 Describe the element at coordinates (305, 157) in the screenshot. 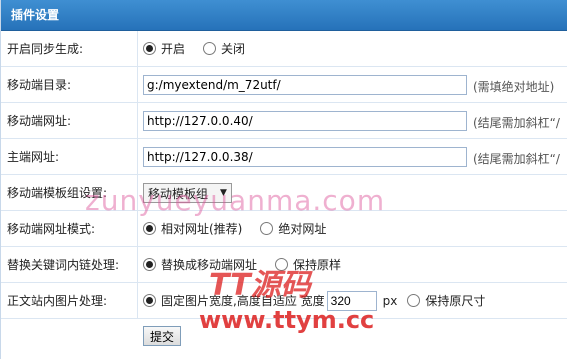

I see `main-url-input` at that location.